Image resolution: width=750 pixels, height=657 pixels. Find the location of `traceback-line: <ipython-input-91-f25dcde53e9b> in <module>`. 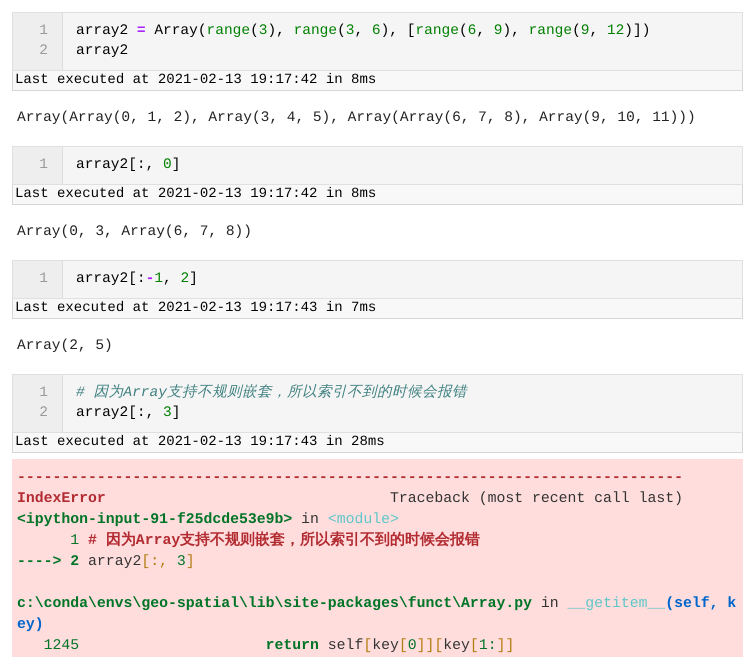

traceback-line: <ipython-input-91-f25dcde53e9b> in <module> is located at coordinates (208, 520).